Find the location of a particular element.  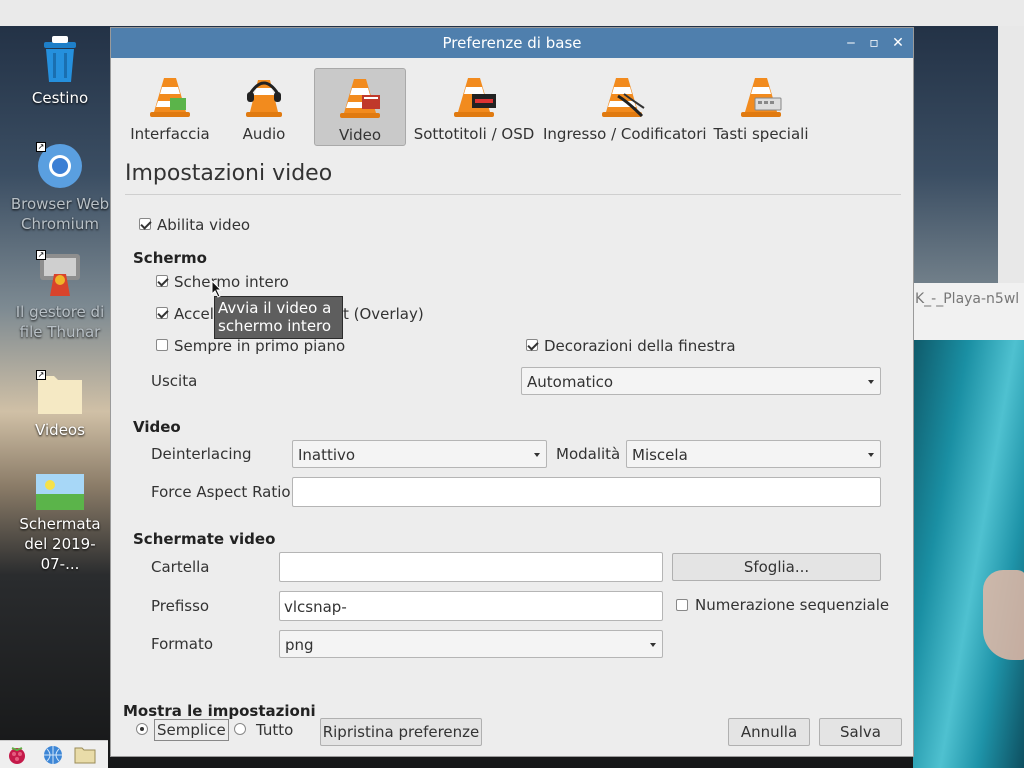

cancel-button: Annulla is located at coordinates (769, 732).